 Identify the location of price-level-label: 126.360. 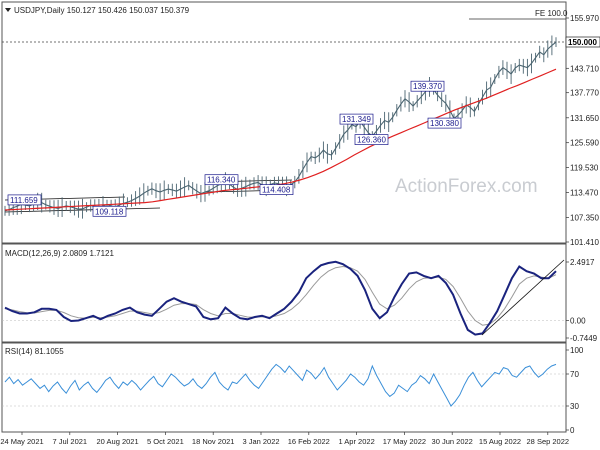
(371, 140).